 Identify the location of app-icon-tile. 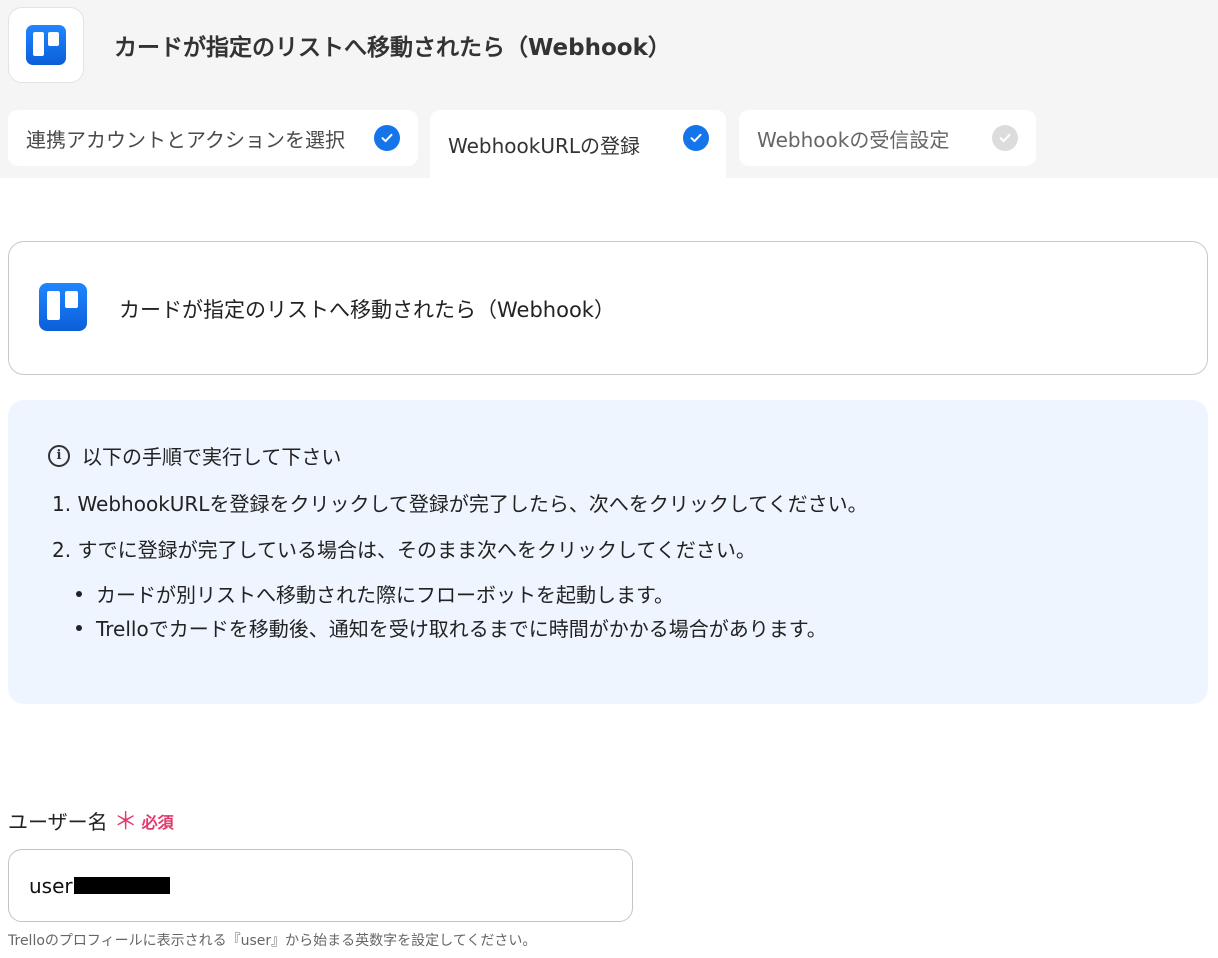
(46, 45).